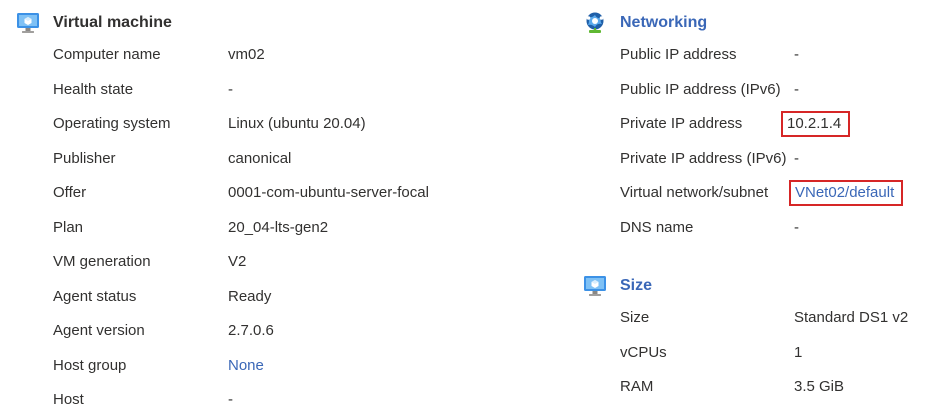 This screenshot has width=942, height=414. What do you see at coordinates (796, 227) in the screenshot?
I see `dns-name-value: -` at bounding box center [796, 227].